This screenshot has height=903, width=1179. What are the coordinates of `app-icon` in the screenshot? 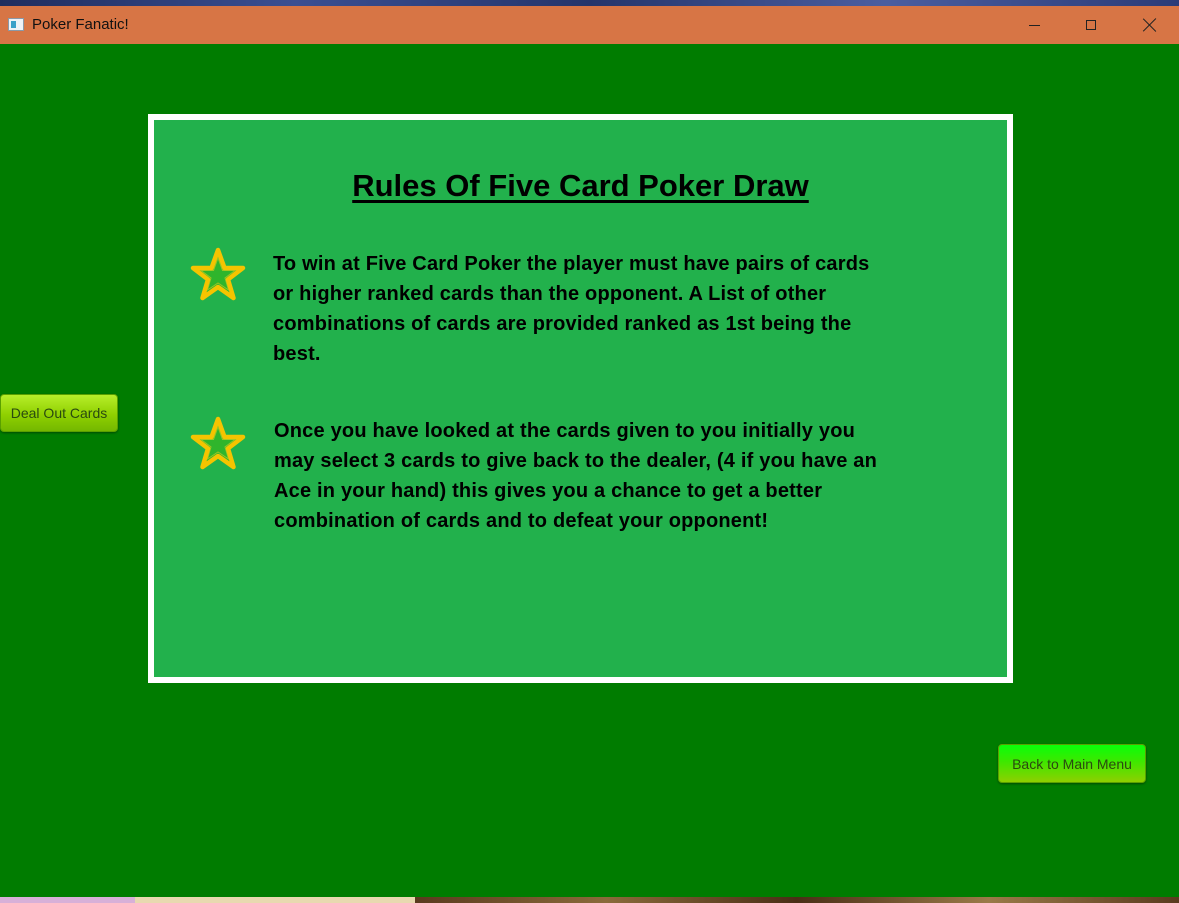 It's located at (16, 24).